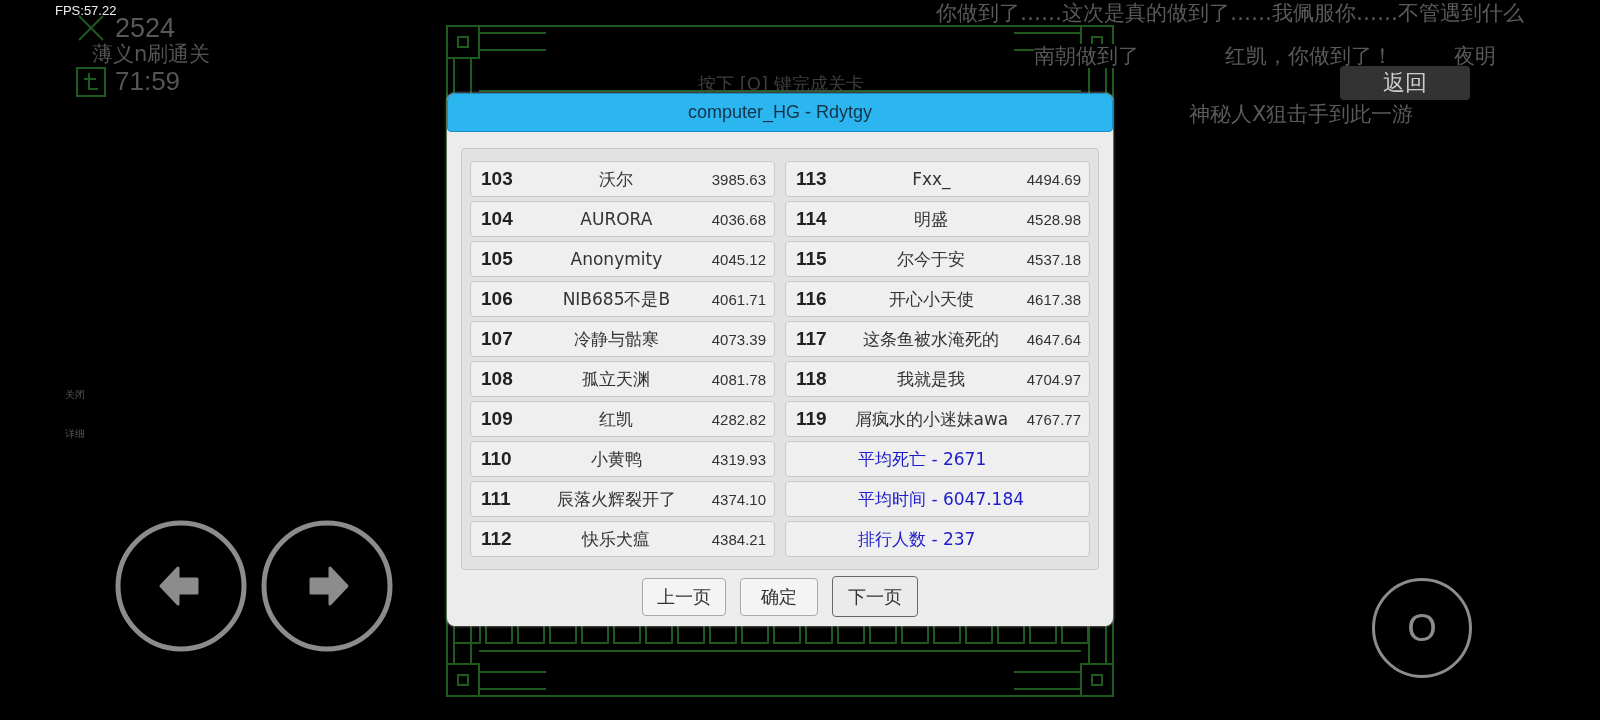  Describe the element at coordinates (812, 299) in the screenshot. I see `rank-number: 116` at that location.